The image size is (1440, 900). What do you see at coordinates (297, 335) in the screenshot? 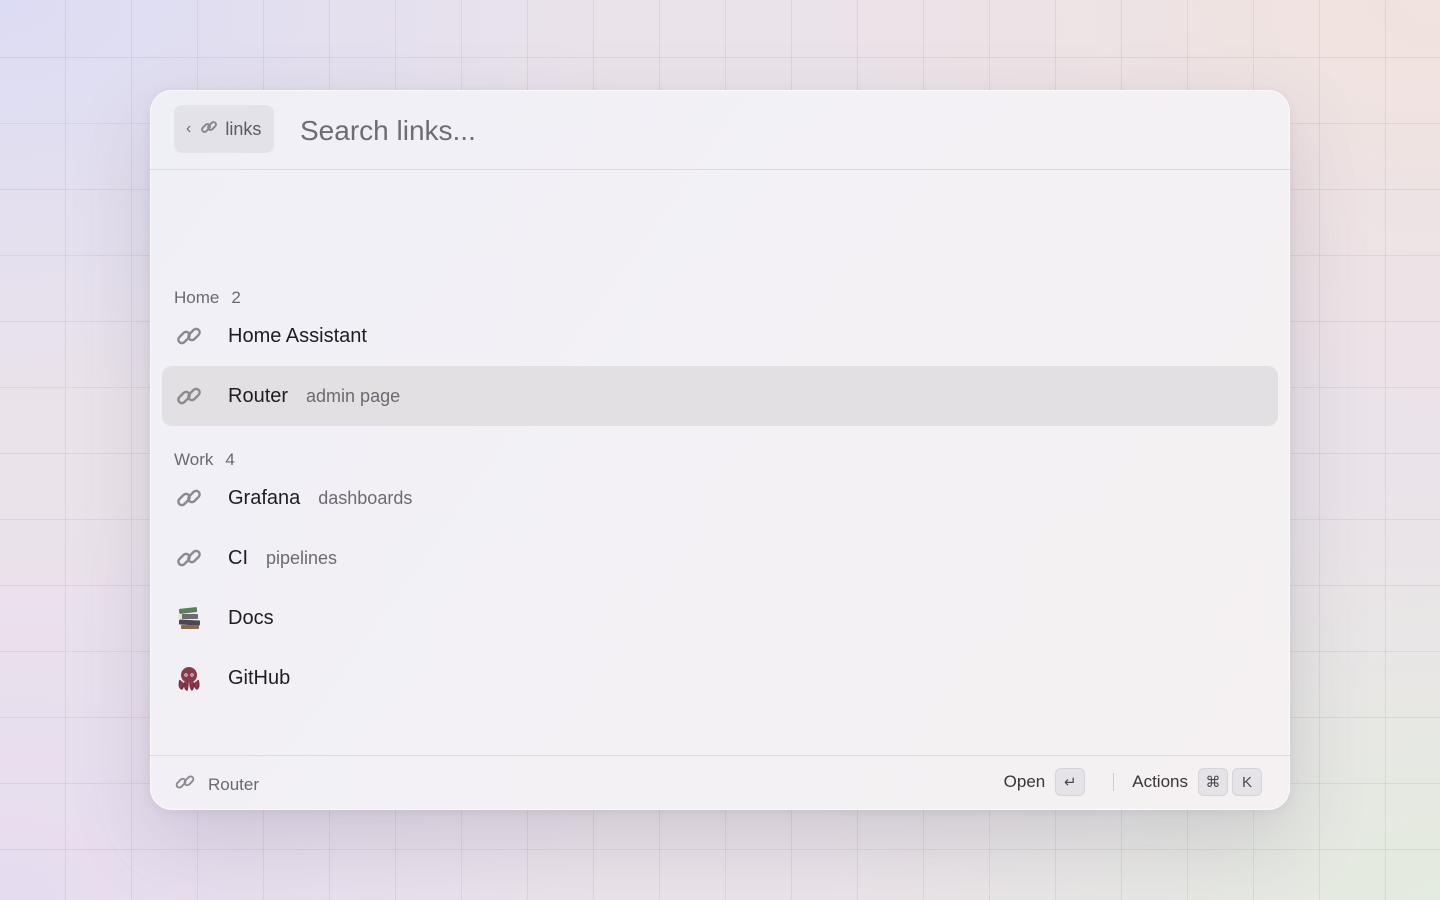
I see `item-title: Home Assistant` at bounding box center [297, 335].